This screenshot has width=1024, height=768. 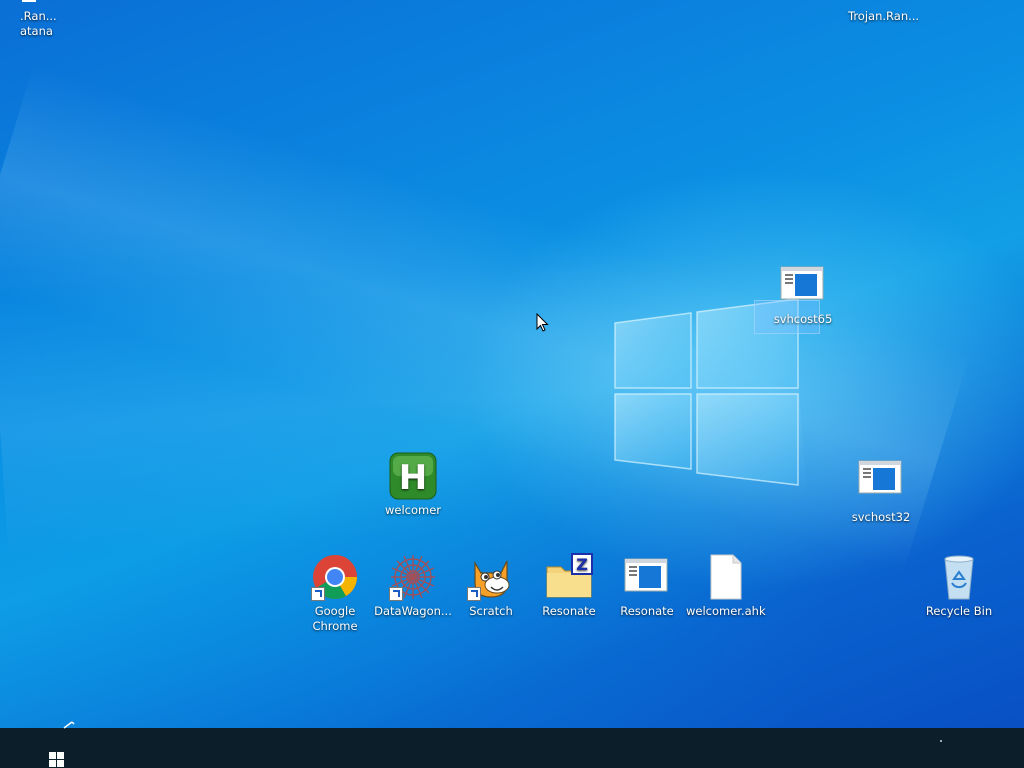 I want to click on chrome-icon, so click(x=335, y=577).